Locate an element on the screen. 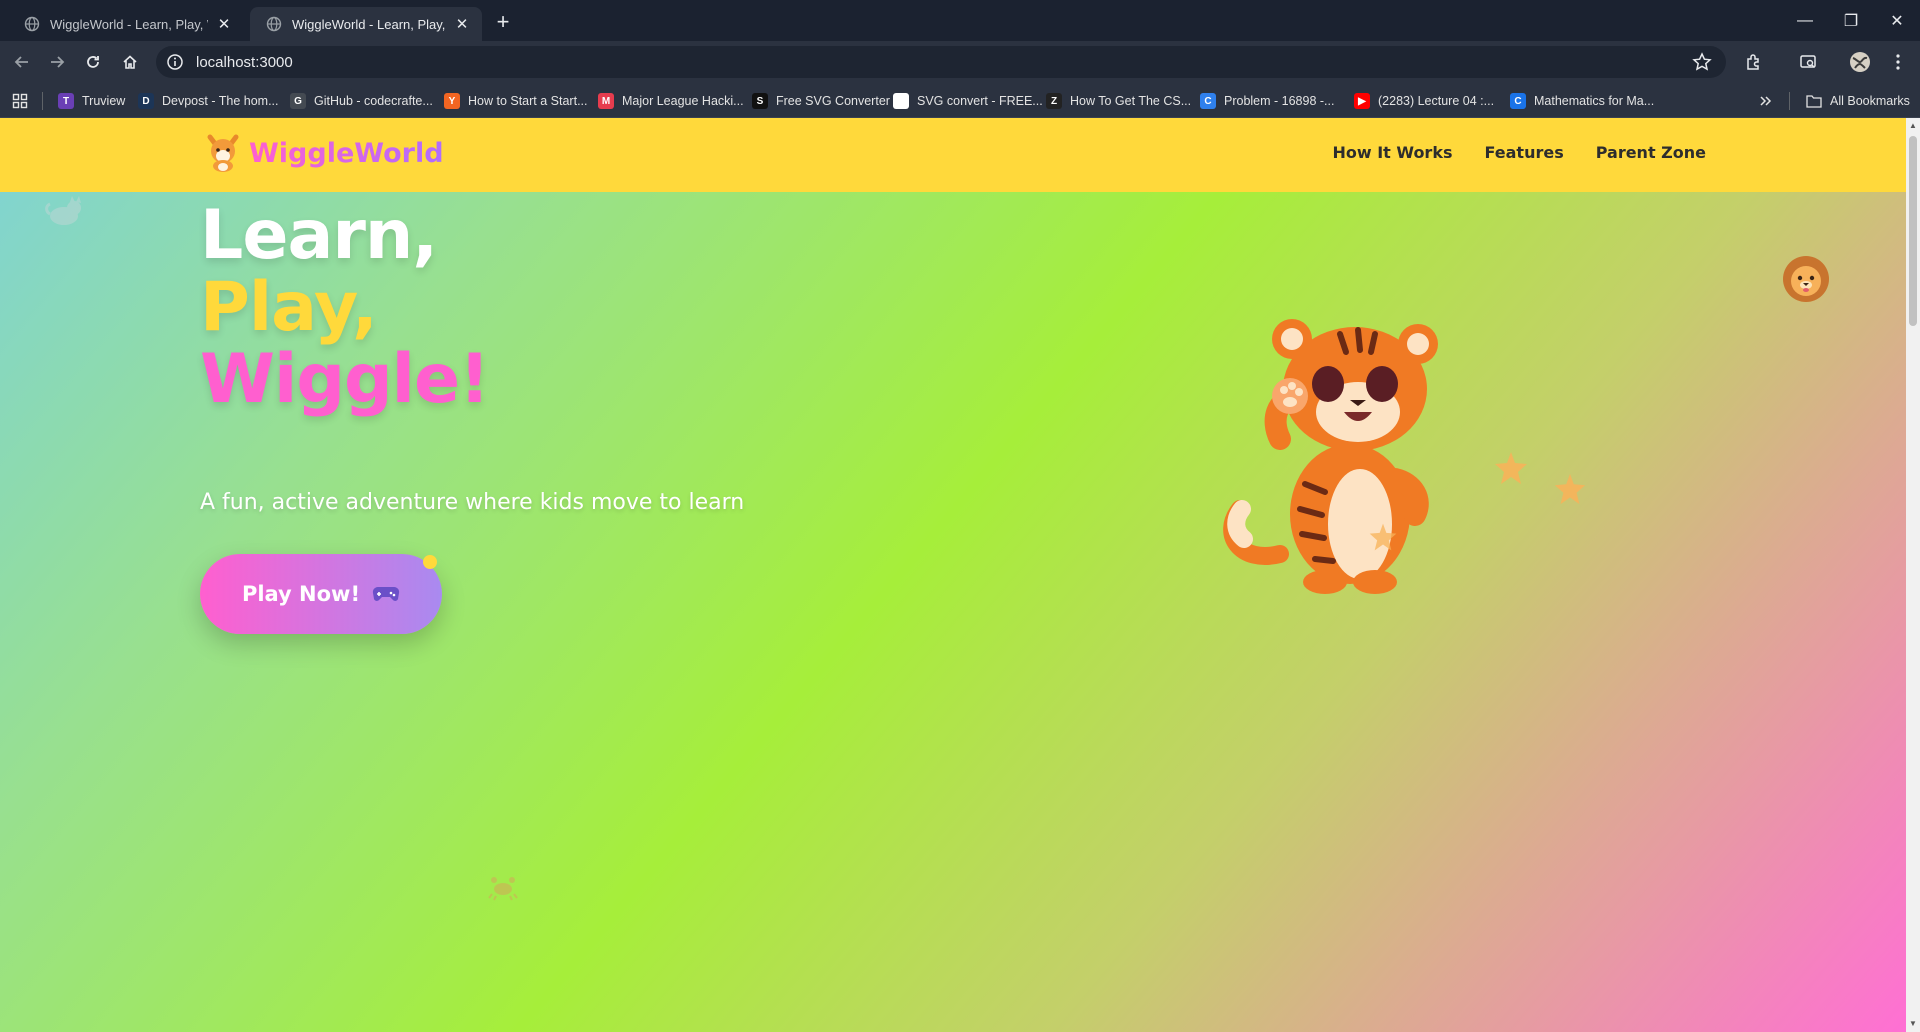  site-logo: WiggleWorld is located at coordinates (324, 153).